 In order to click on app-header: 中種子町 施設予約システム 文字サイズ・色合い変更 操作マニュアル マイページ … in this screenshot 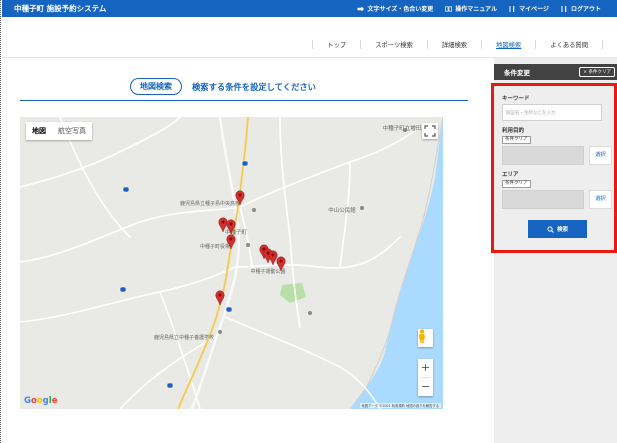, I will do `click(309, 8)`.